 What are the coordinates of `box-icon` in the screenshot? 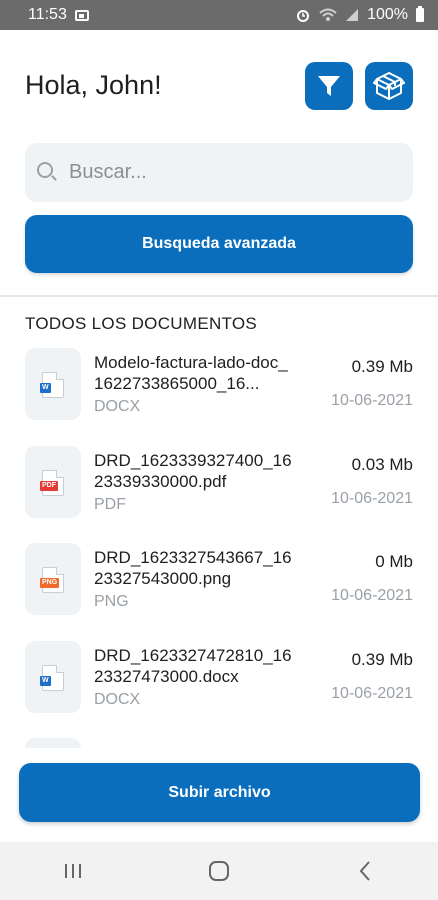 It's located at (389, 86).